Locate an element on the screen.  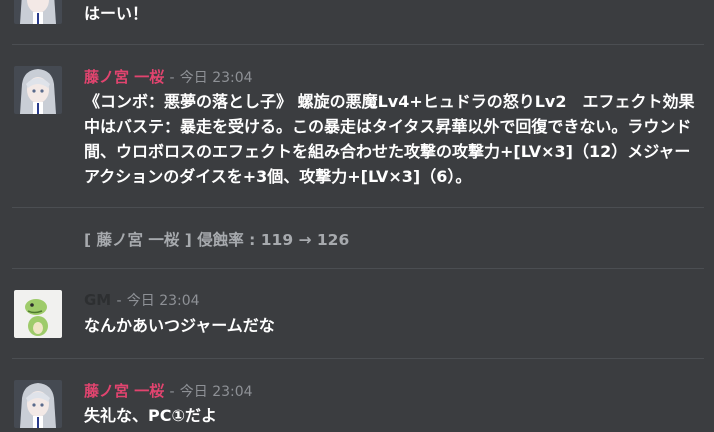
sender-name: GM is located at coordinates (97, 300).